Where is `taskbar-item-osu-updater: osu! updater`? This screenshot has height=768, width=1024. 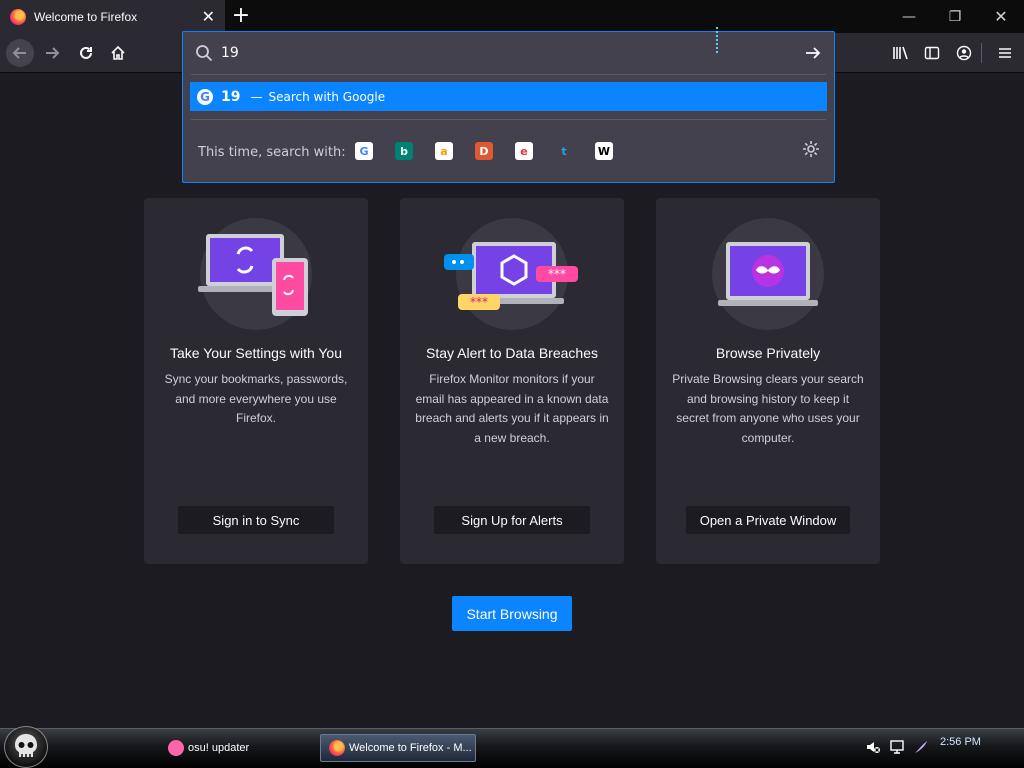
taskbar-item-osu-updater: osu! updater is located at coordinates (239, 748).